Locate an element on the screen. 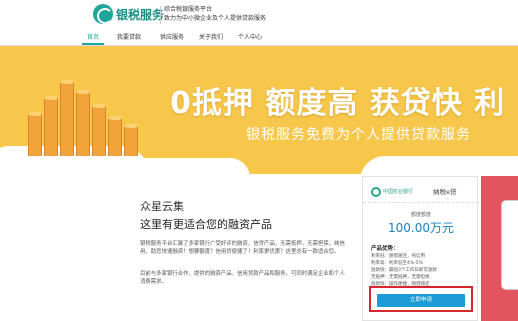 This screenshot has width=518, height=321. bank-logo-icon is located at coordinates (376, 192).